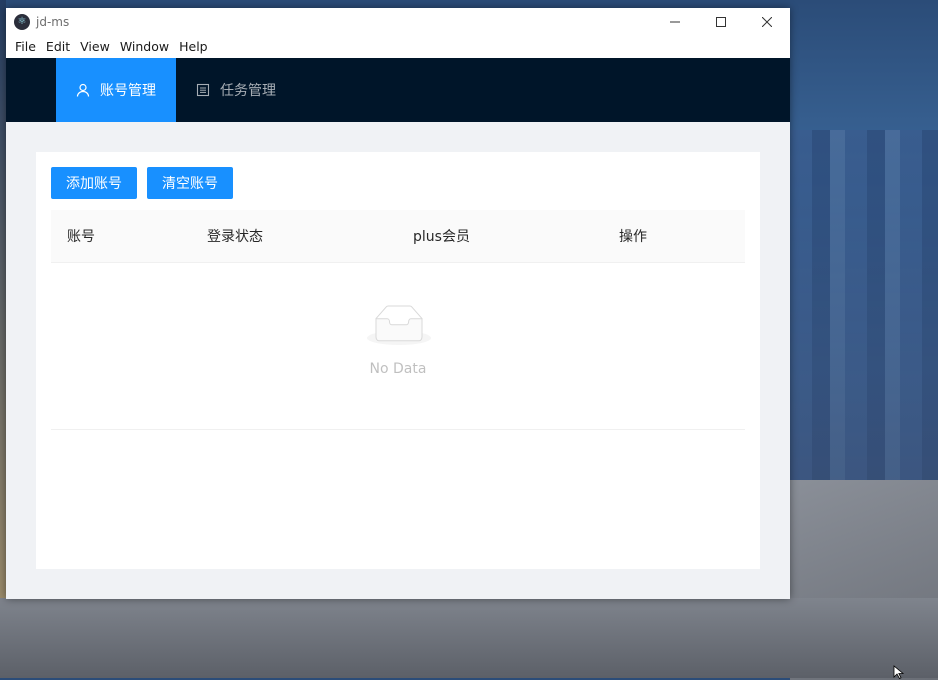  Describe the element at coordinates (398, 47) in the screenshot. I see `menu-bar: File Edit View Window Help` at that location.